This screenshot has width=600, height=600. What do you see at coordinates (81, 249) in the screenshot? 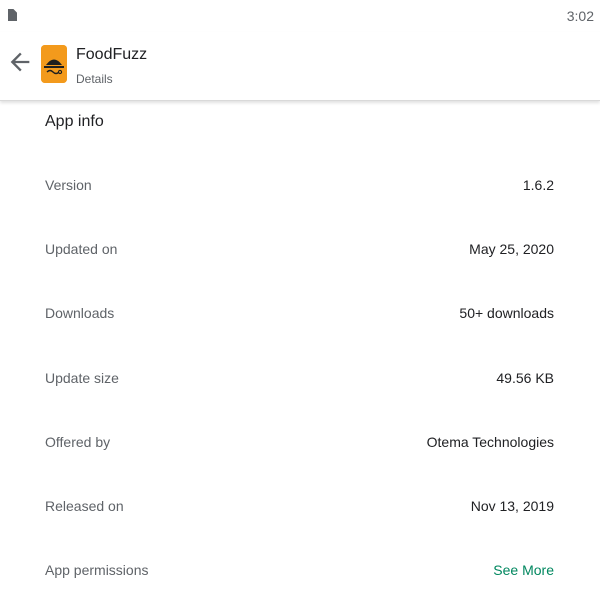
I see `info-label: Updated on` at bounding box center [81, 249].